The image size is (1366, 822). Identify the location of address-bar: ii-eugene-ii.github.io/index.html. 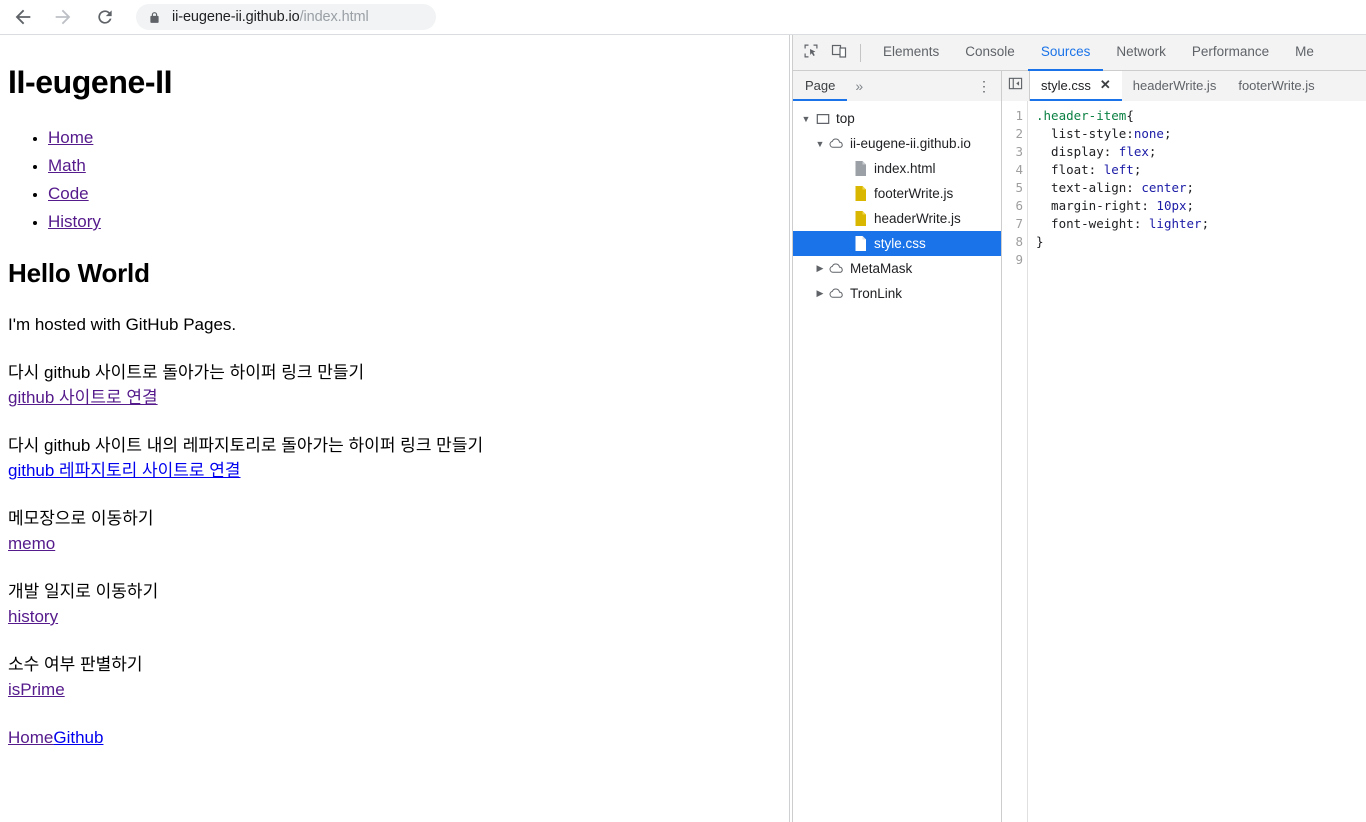
(286, 17).